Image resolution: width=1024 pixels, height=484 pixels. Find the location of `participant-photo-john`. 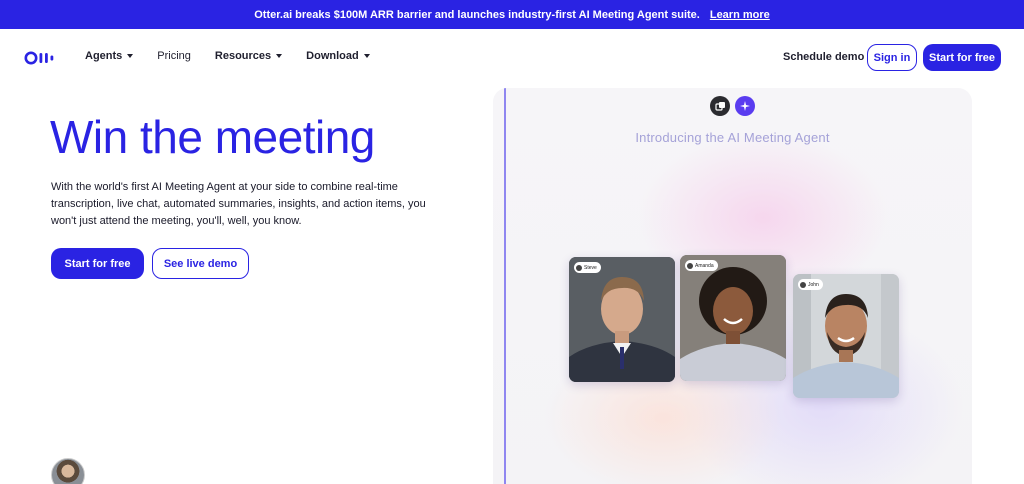

participant-photo-john is located at coordinates (846, 336).